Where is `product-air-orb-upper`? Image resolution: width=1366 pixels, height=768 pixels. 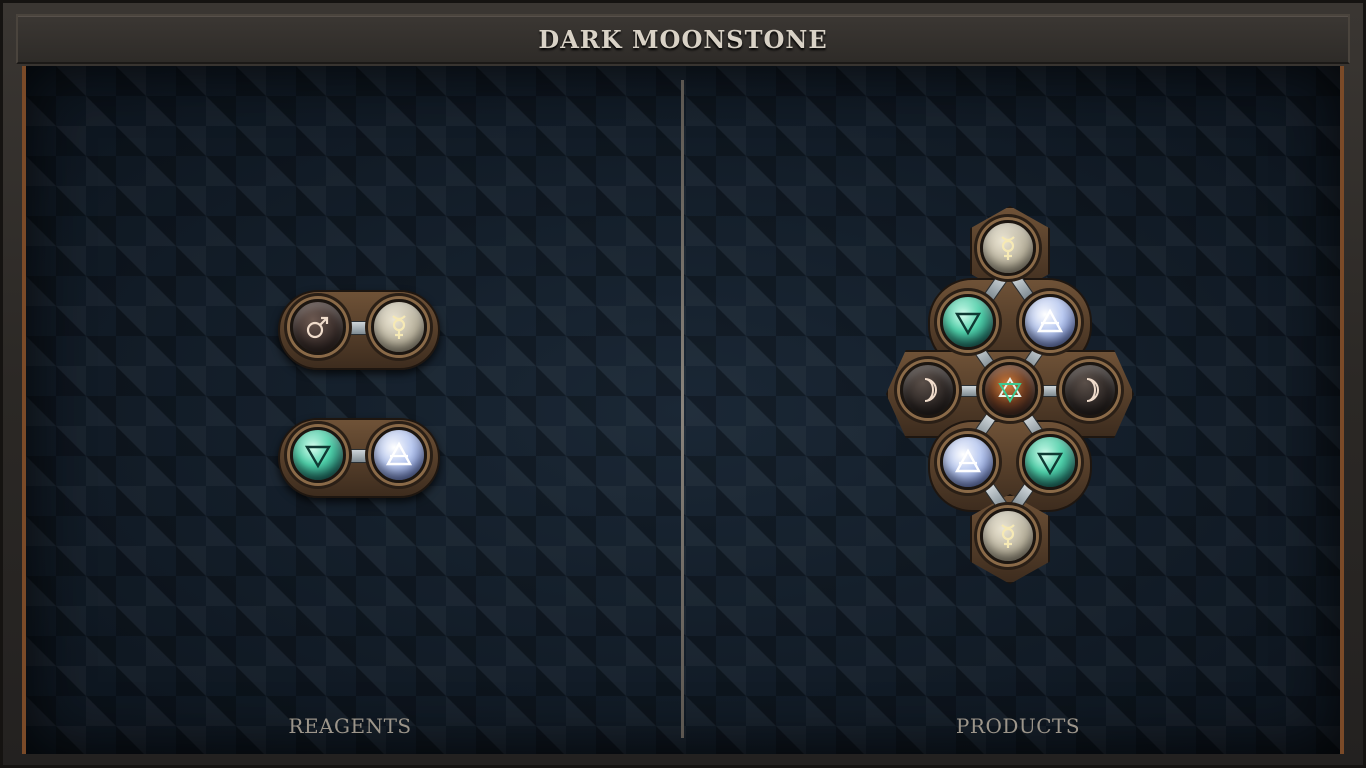 product-air-orb-upper is located at coordinates (1050, 322).